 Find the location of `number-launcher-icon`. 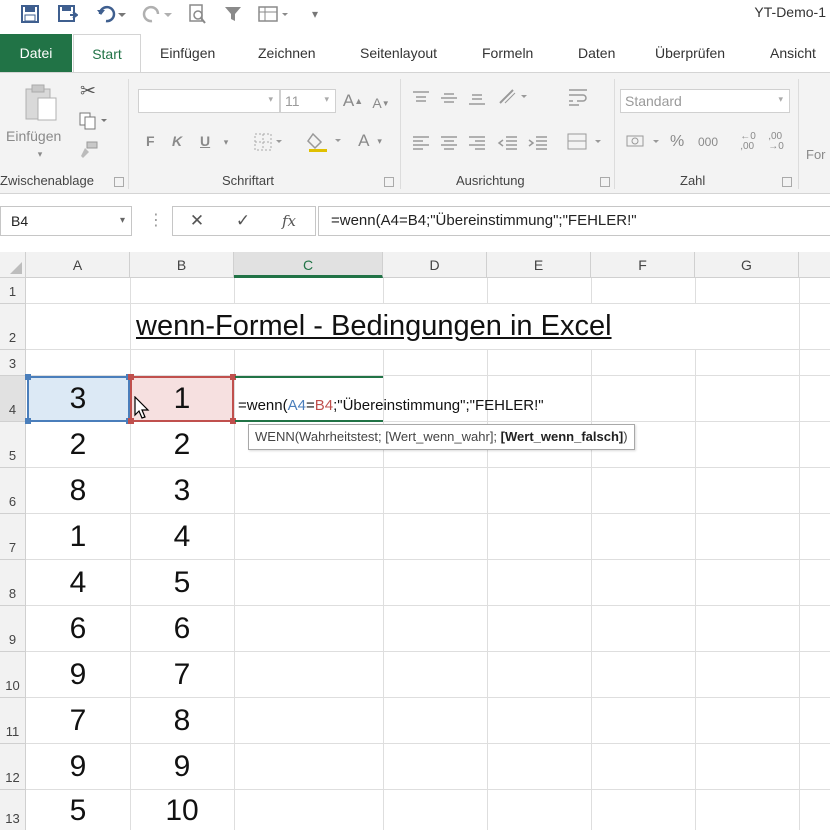

number-launcher-icon is located at coordinates (787, 182).